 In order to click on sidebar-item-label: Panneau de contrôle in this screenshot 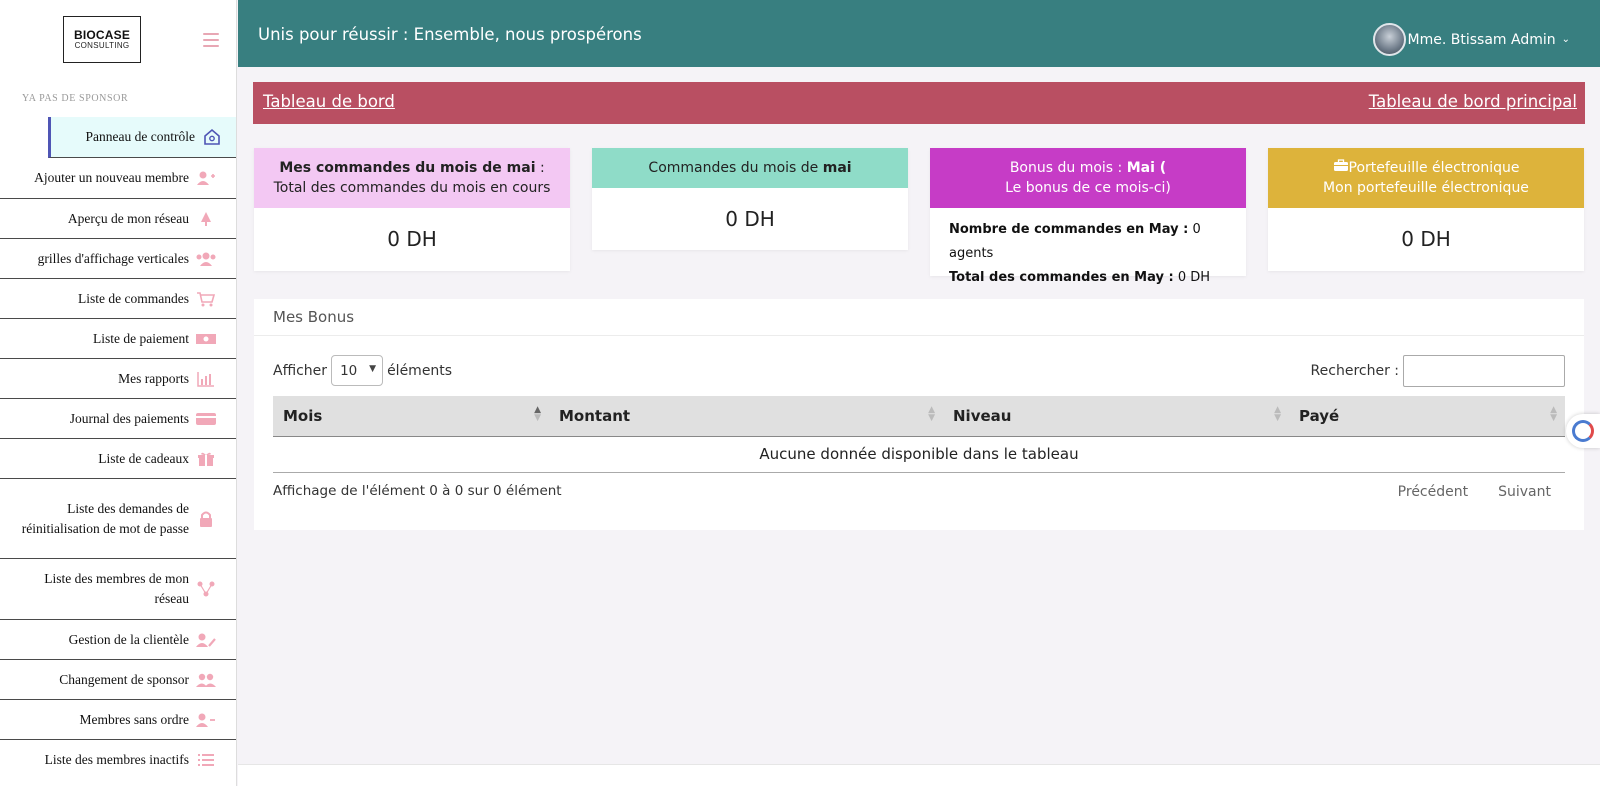, I will do `click(140, 136)`.